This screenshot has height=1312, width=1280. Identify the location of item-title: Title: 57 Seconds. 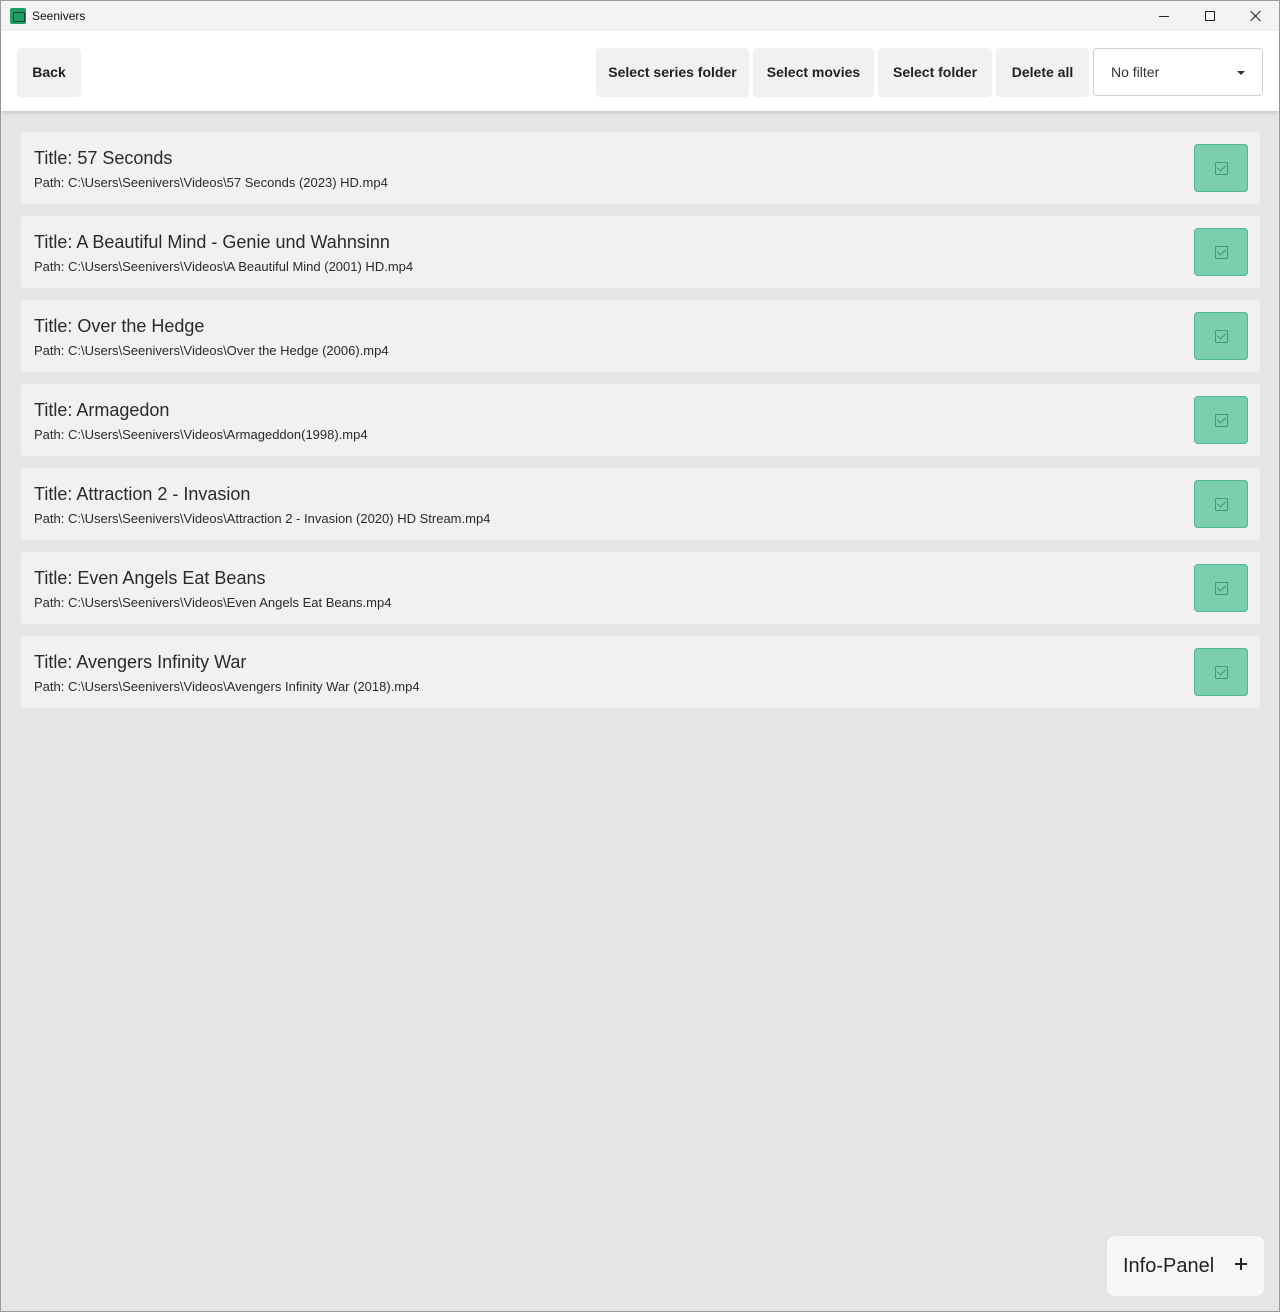
(103, 158).